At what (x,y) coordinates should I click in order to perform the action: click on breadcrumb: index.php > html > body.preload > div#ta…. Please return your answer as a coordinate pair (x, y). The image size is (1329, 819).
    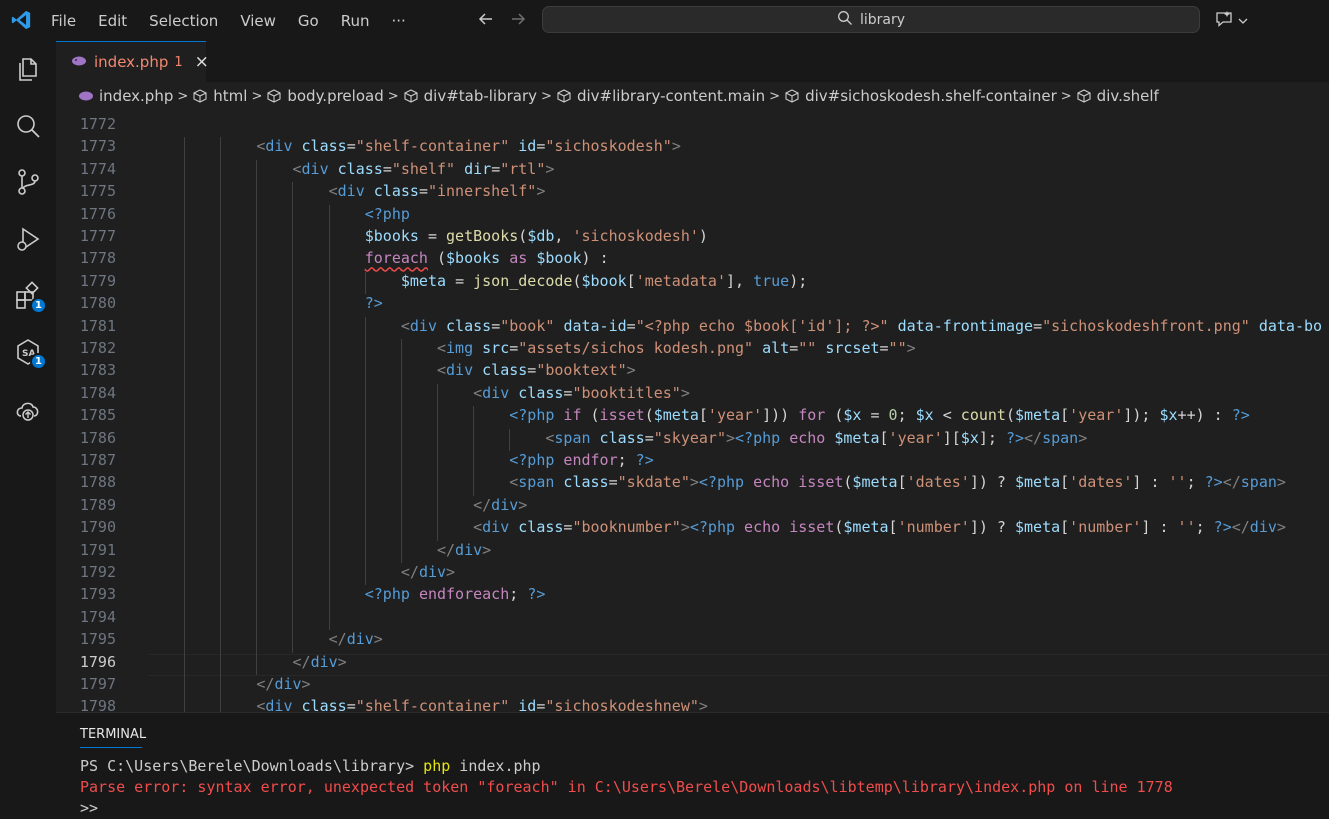
    Looking at the image, I should click on (692, 96).